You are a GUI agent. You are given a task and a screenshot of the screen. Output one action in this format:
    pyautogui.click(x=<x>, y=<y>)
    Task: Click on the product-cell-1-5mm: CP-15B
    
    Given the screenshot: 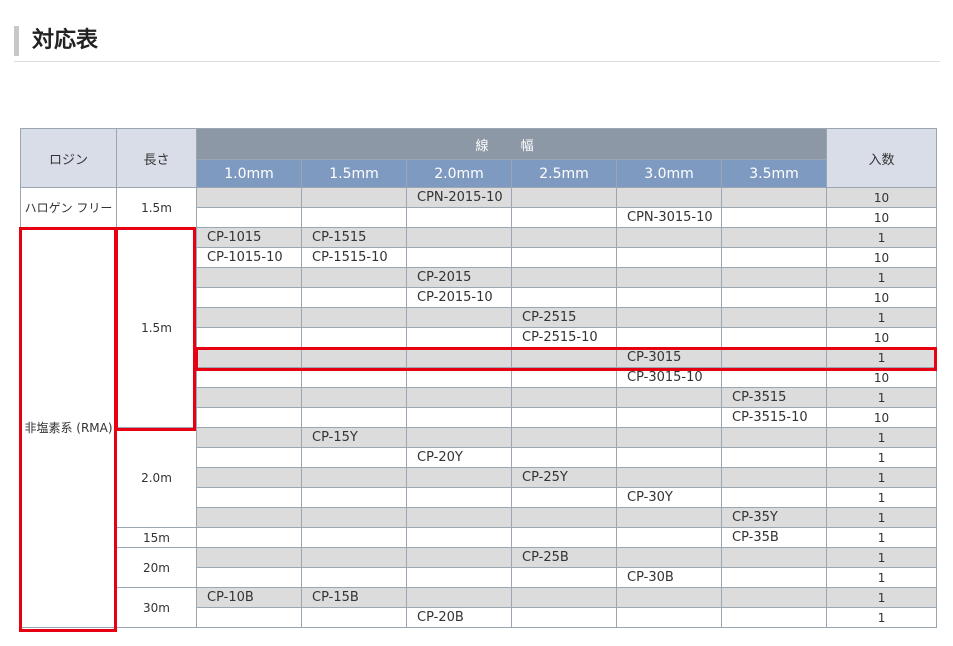 What is the action you would take?
    pyautogui.click(x=354, y=597)
    